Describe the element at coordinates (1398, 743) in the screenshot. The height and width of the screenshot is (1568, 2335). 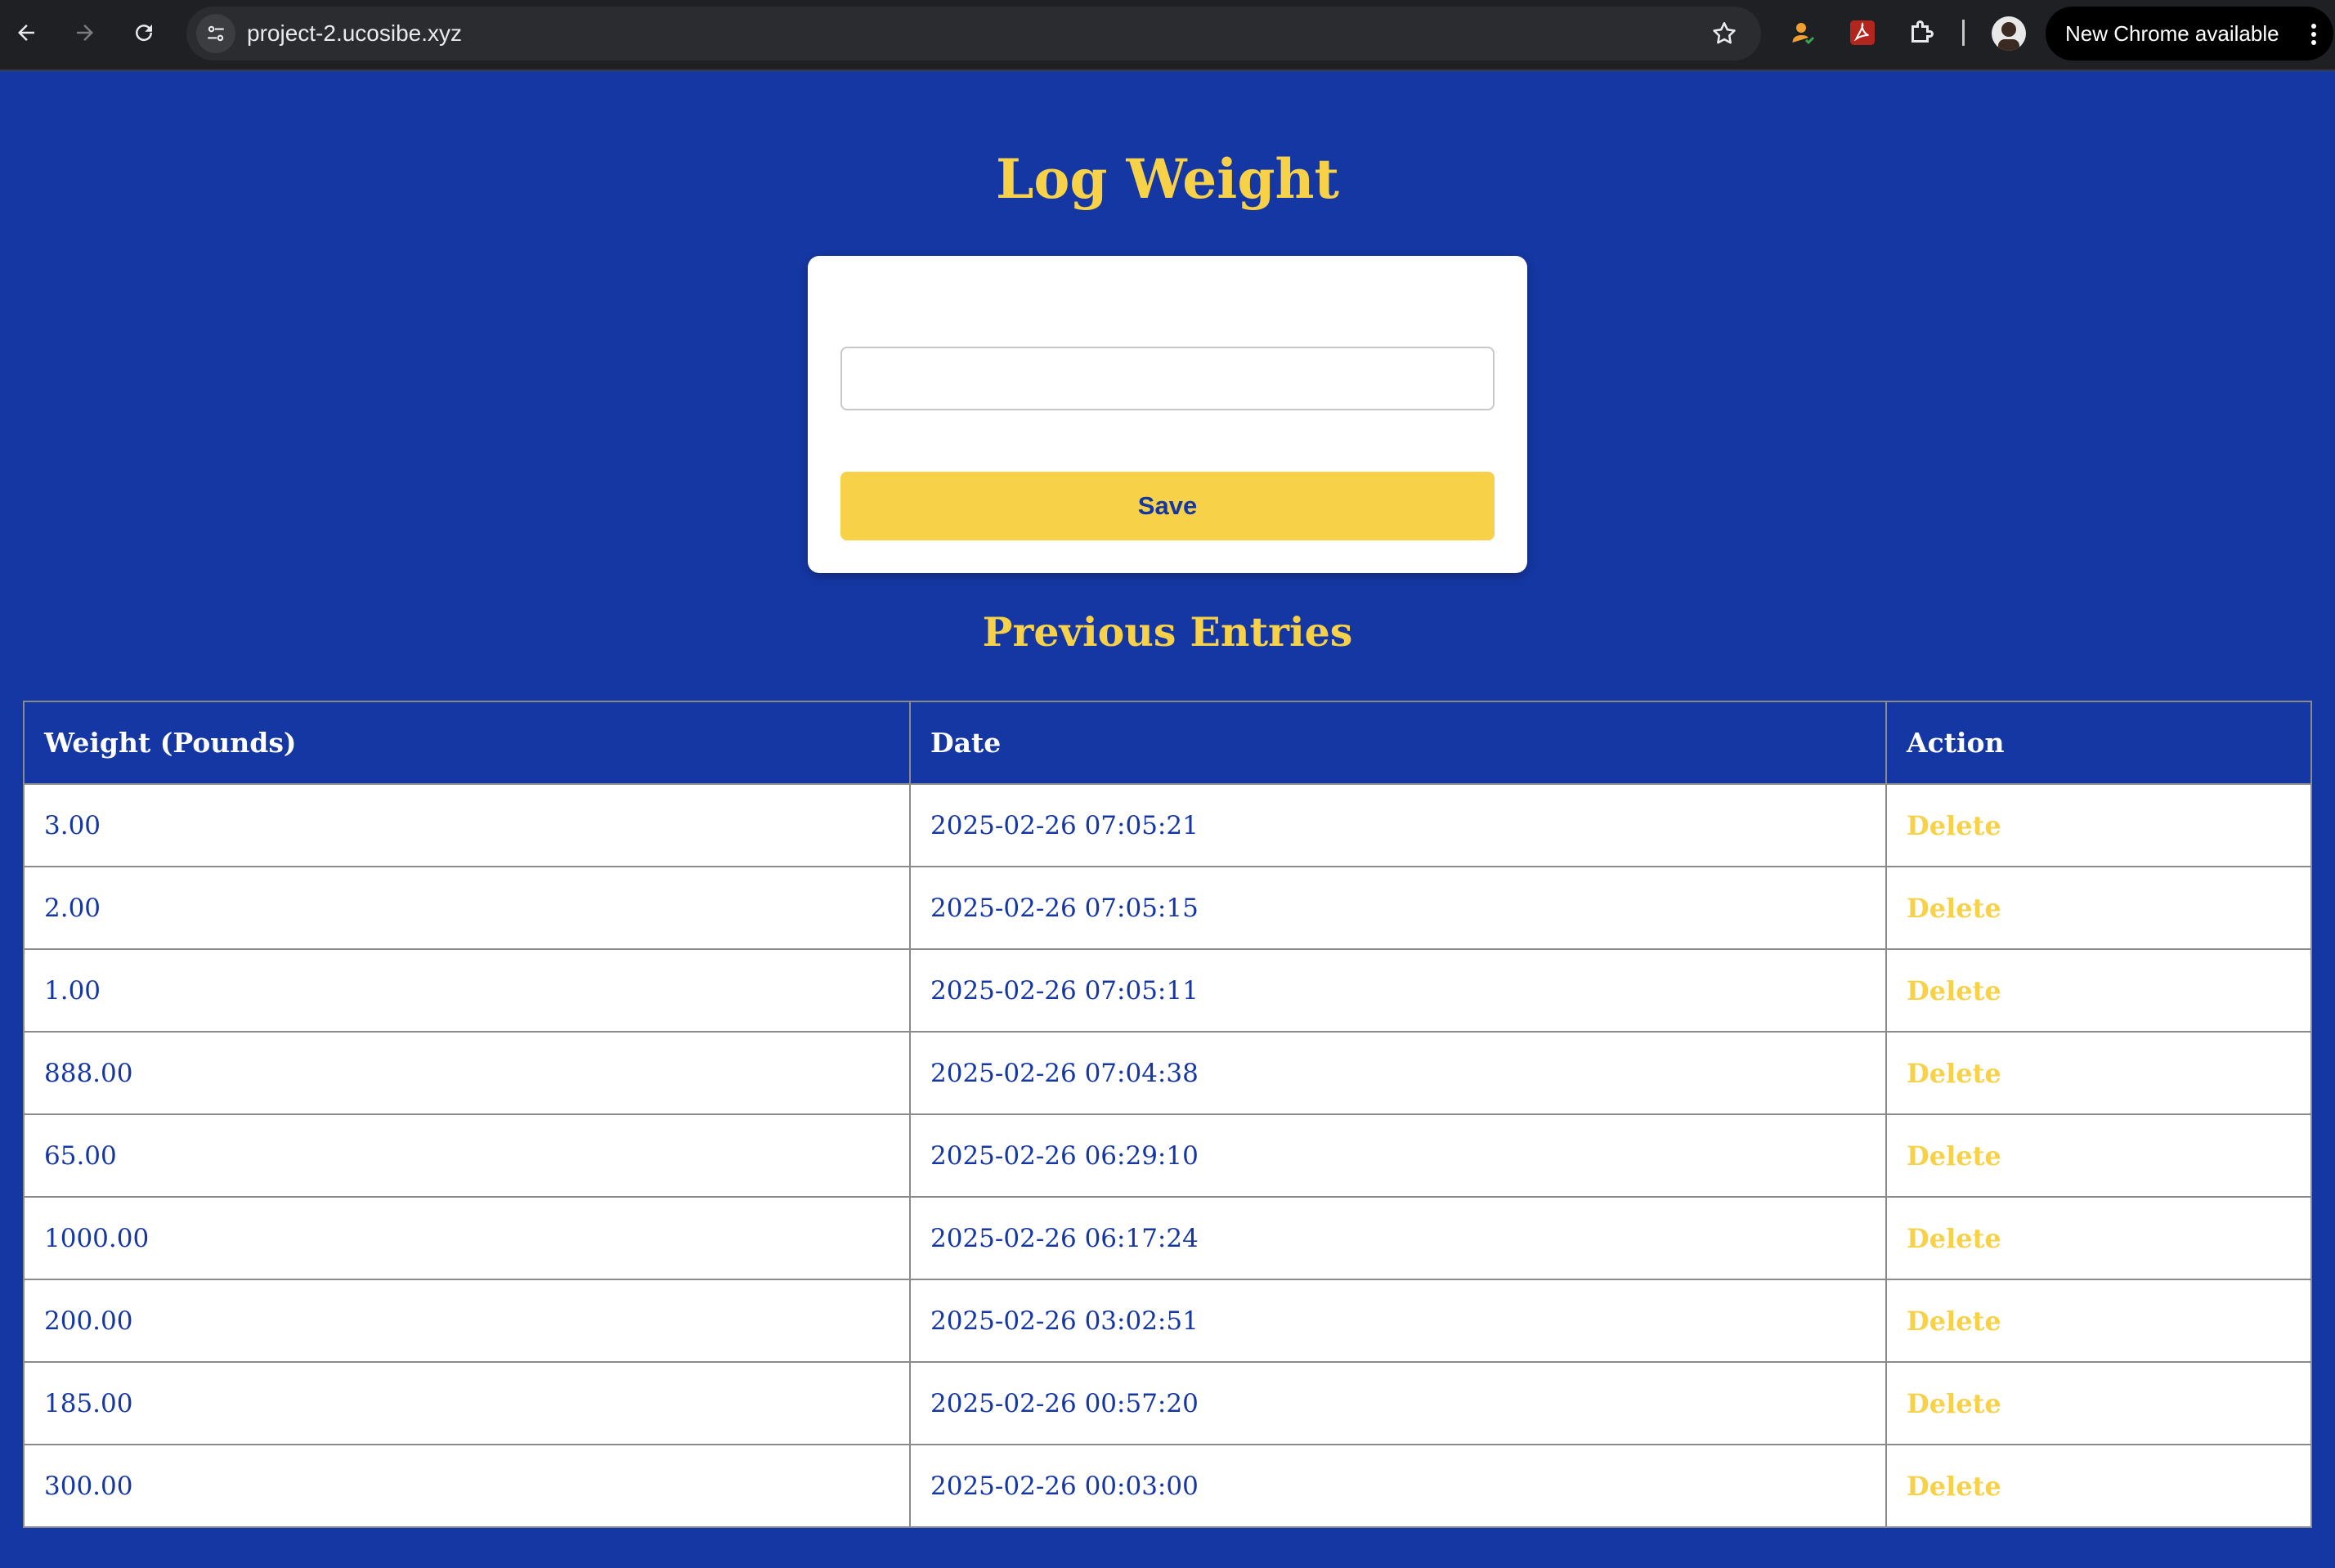
I see `column-header-date: Date` at that location.